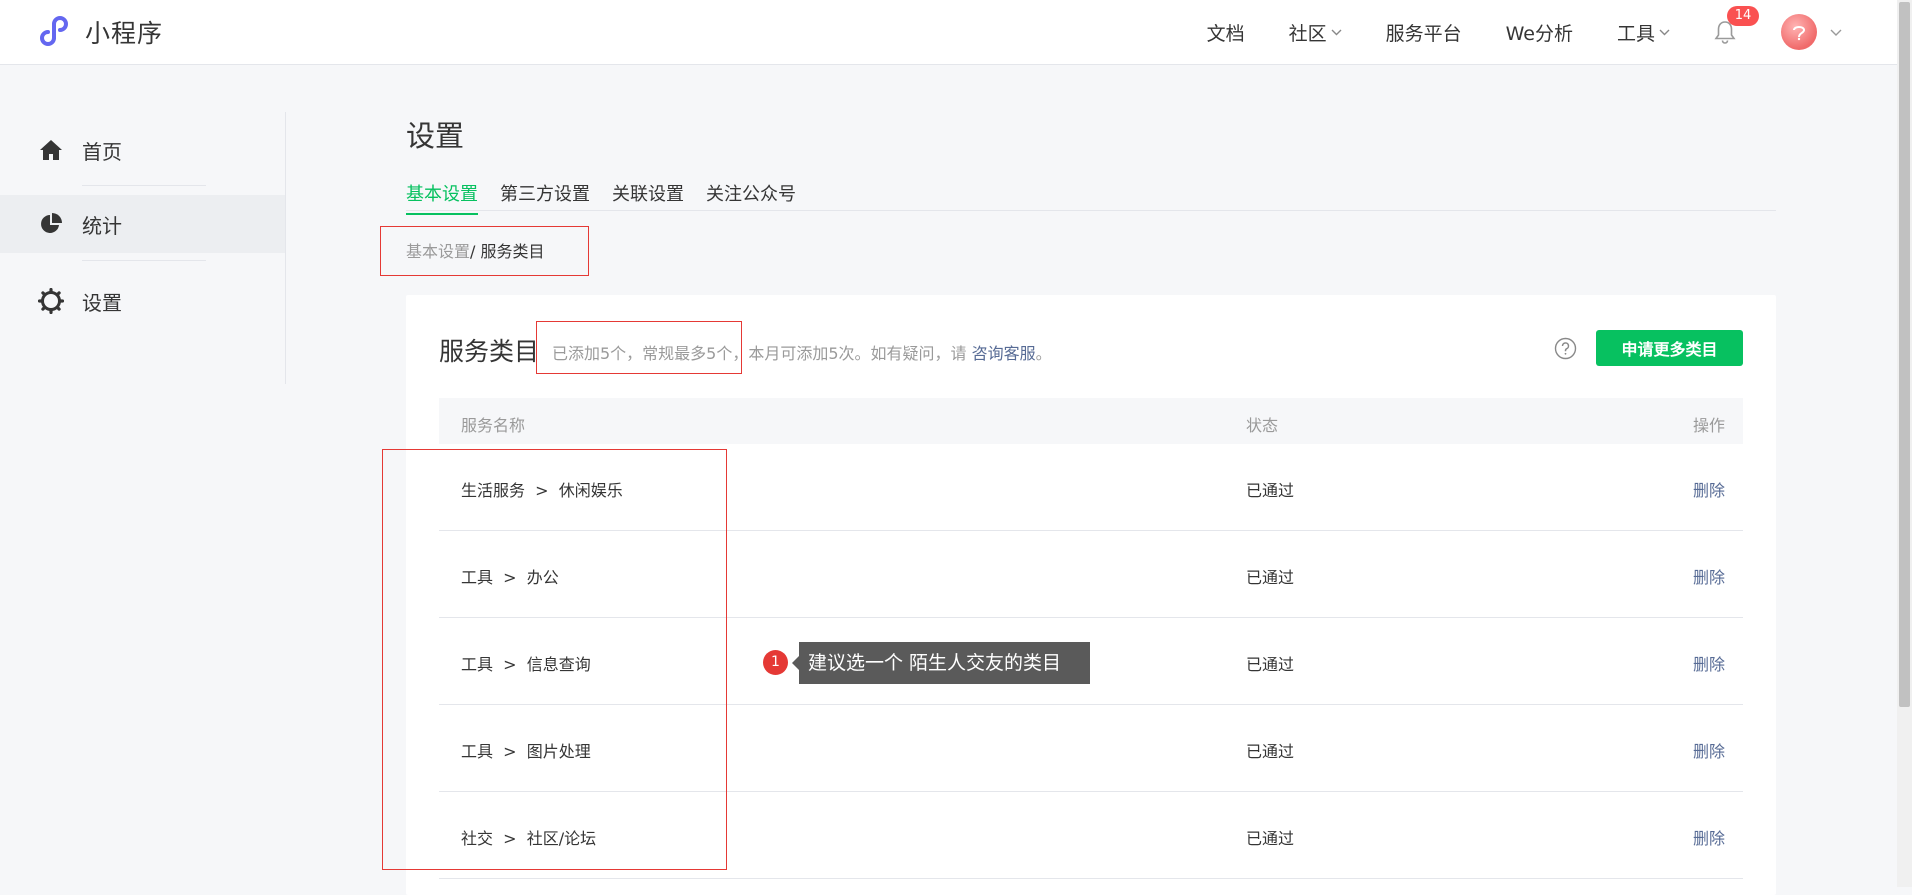 The width and height of the screenshot is (1912, 895). I want to click on category-name: 社交 > 社区/论坛, so click(529, 838).